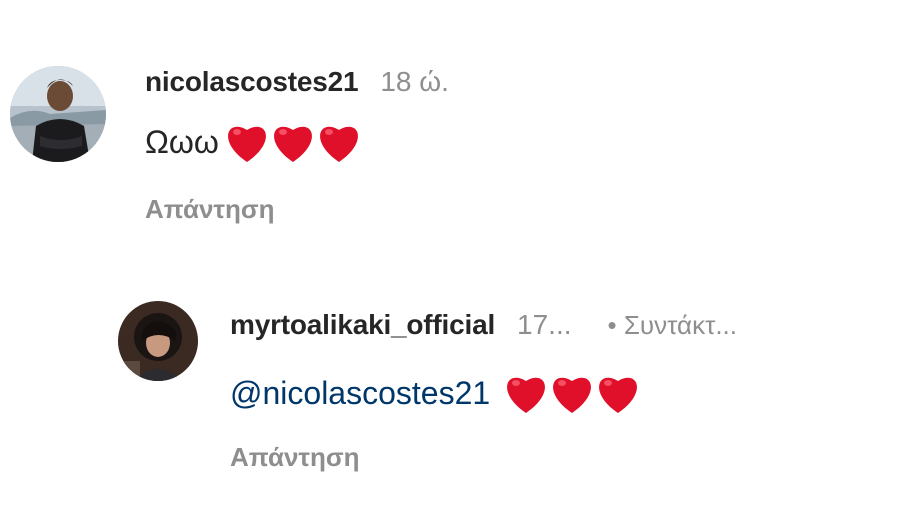 This screenshot has width=900, height=520. What do you see at coordinates (360, 393) in the screenshot?
I see `mention-link: @nicolascostes21` at bounding box center [360, 393].